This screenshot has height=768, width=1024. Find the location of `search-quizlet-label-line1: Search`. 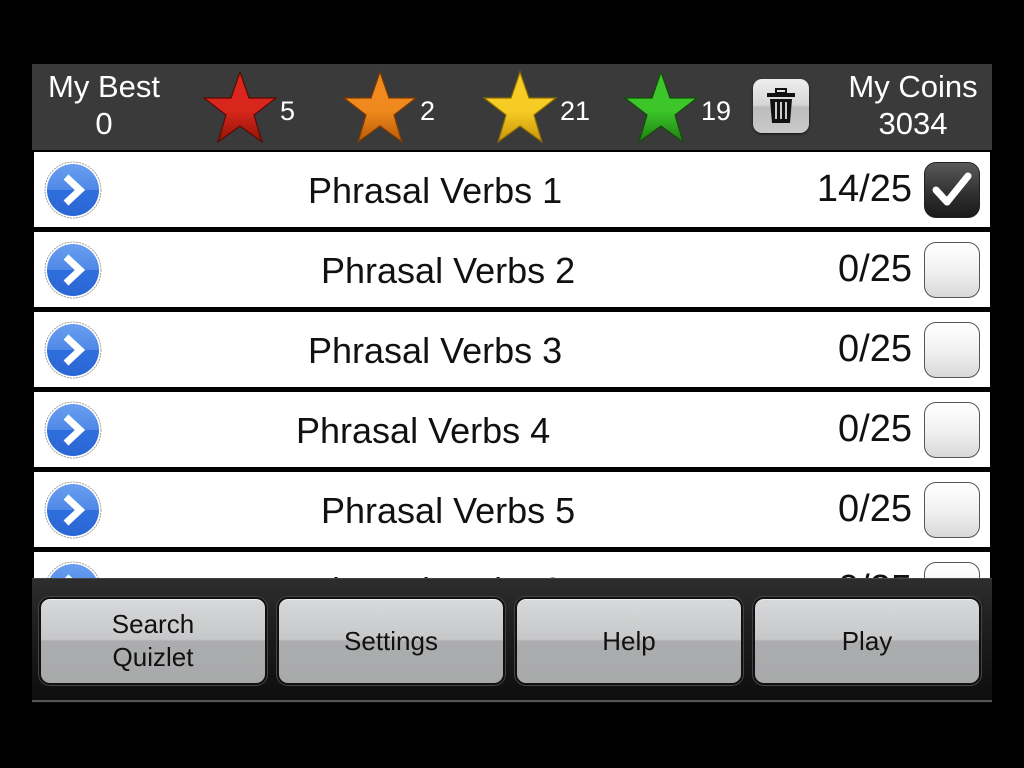

search-quizlet-label-line1: Search is located at coordinates (153, 624).